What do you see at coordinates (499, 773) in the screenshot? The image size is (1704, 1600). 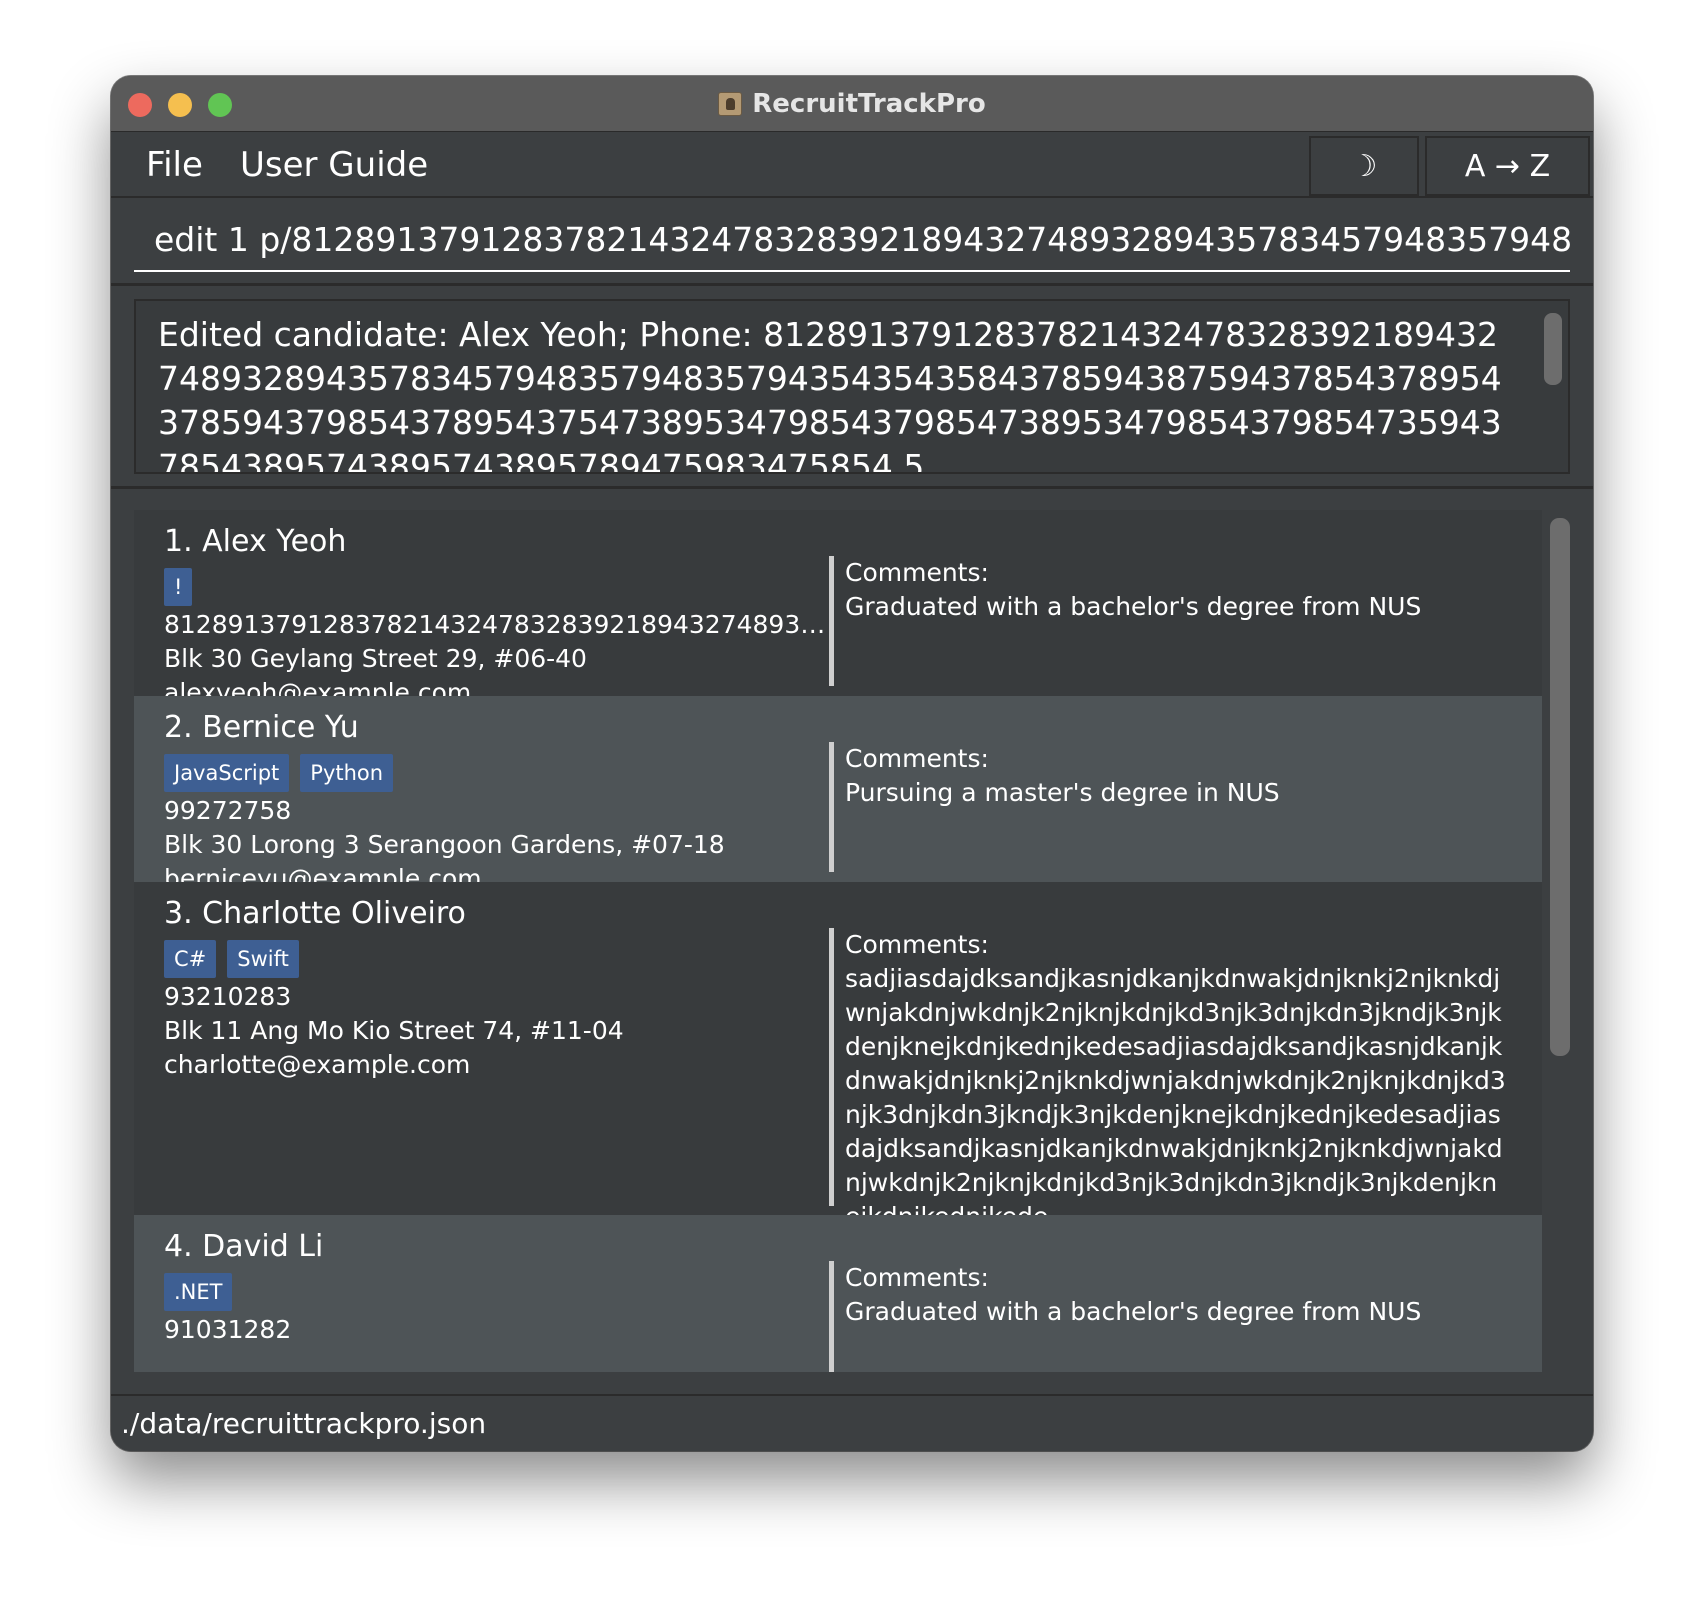 I see `tag-list: JavaScript Python` at bounding box center [499, 773].